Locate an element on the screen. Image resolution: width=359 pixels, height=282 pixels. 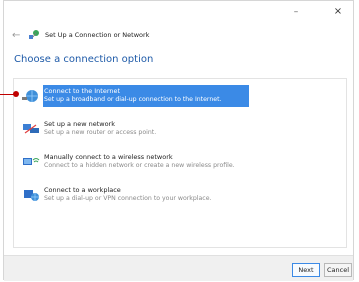
cancel-button: Cancel is located at coordinates (338, 270).